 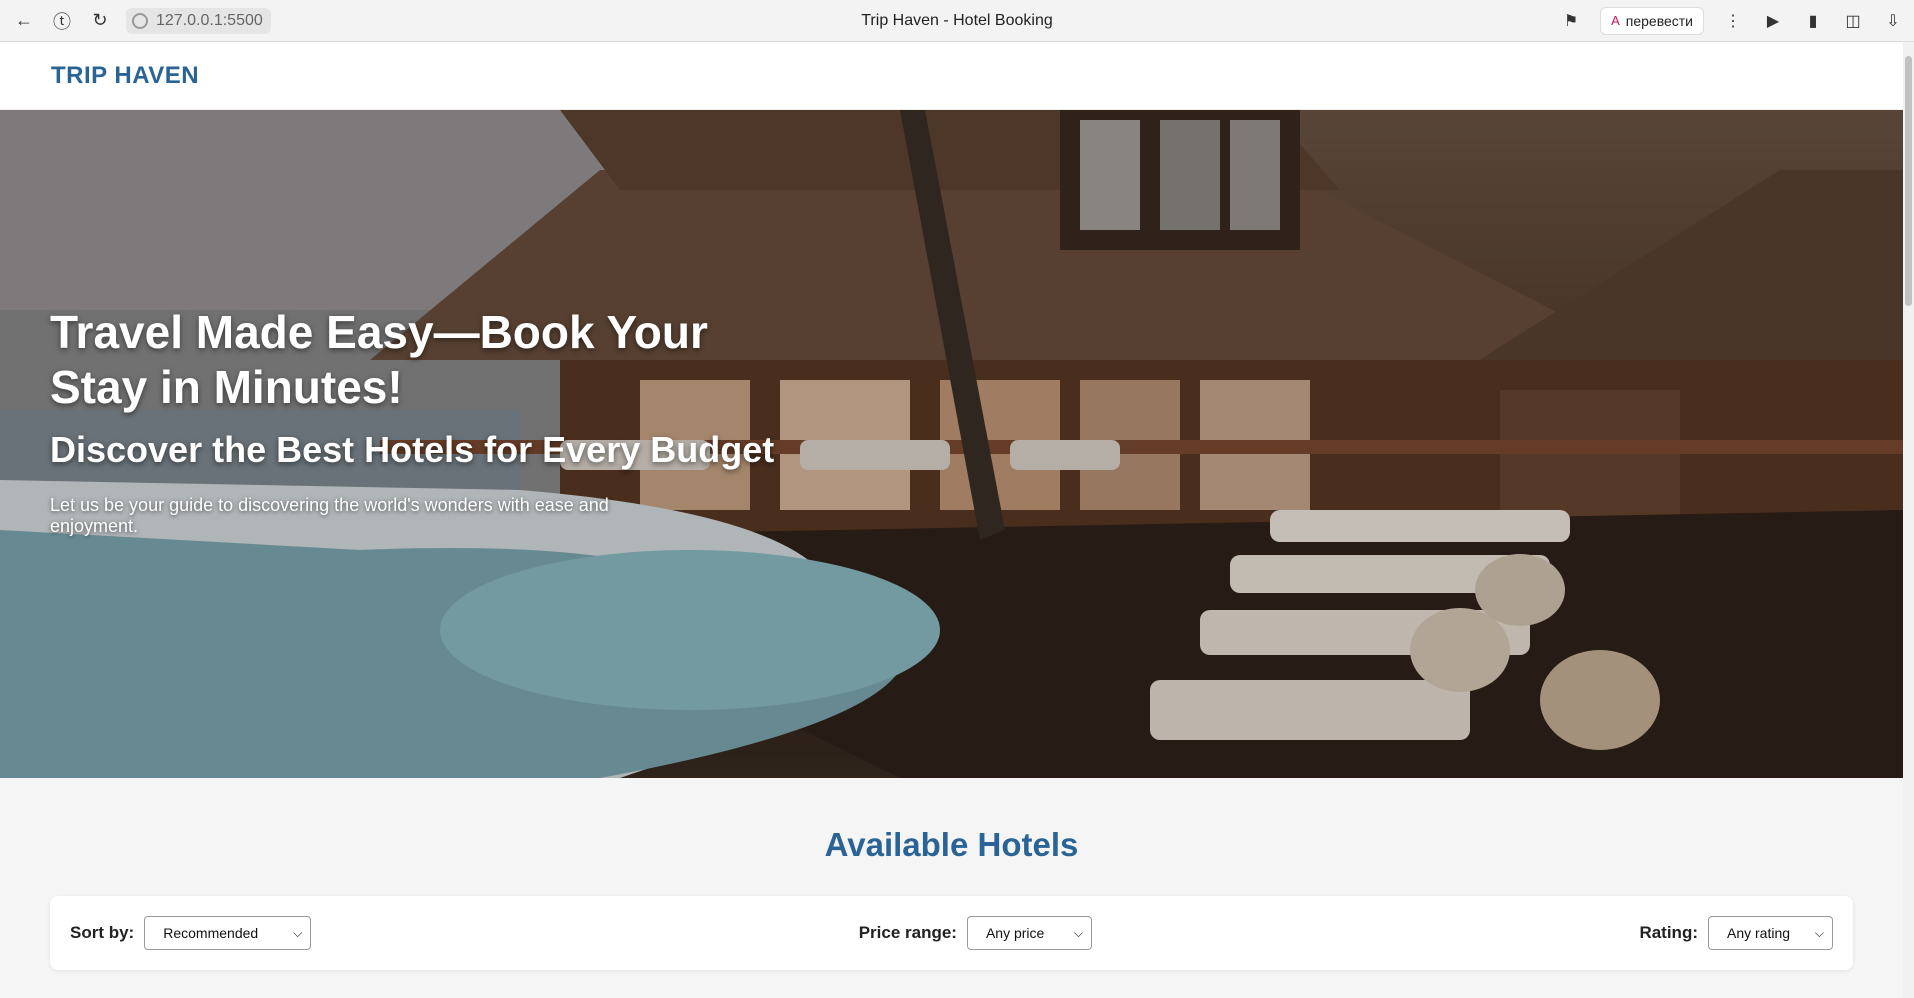 What do you see at coordinates (1615, 20) in the screenshot?
I see `translate-icon: A` at bounding box center [1615, 20].